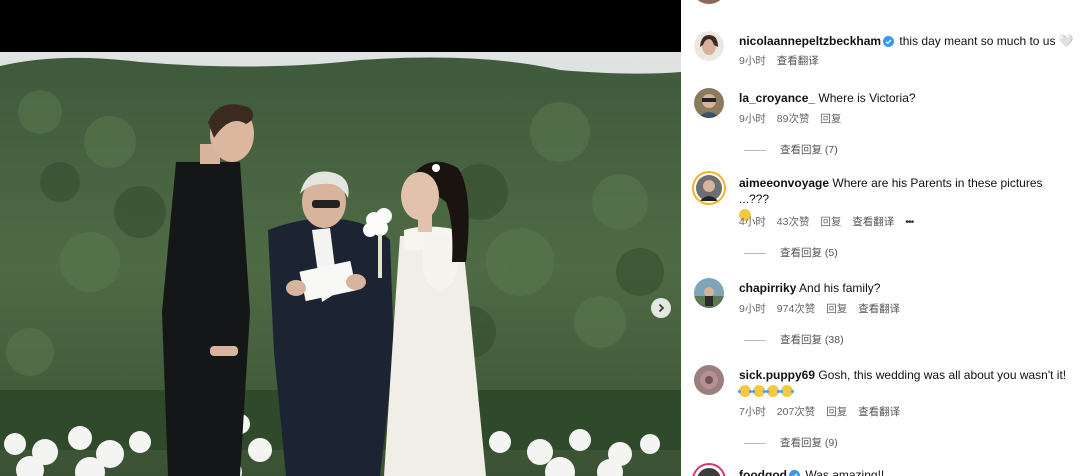 This screenshot has height=476, width=1080. I want to click on comment-meta: 4小时 43次赞 回复 查看翻译 •••, so click(830, 221).